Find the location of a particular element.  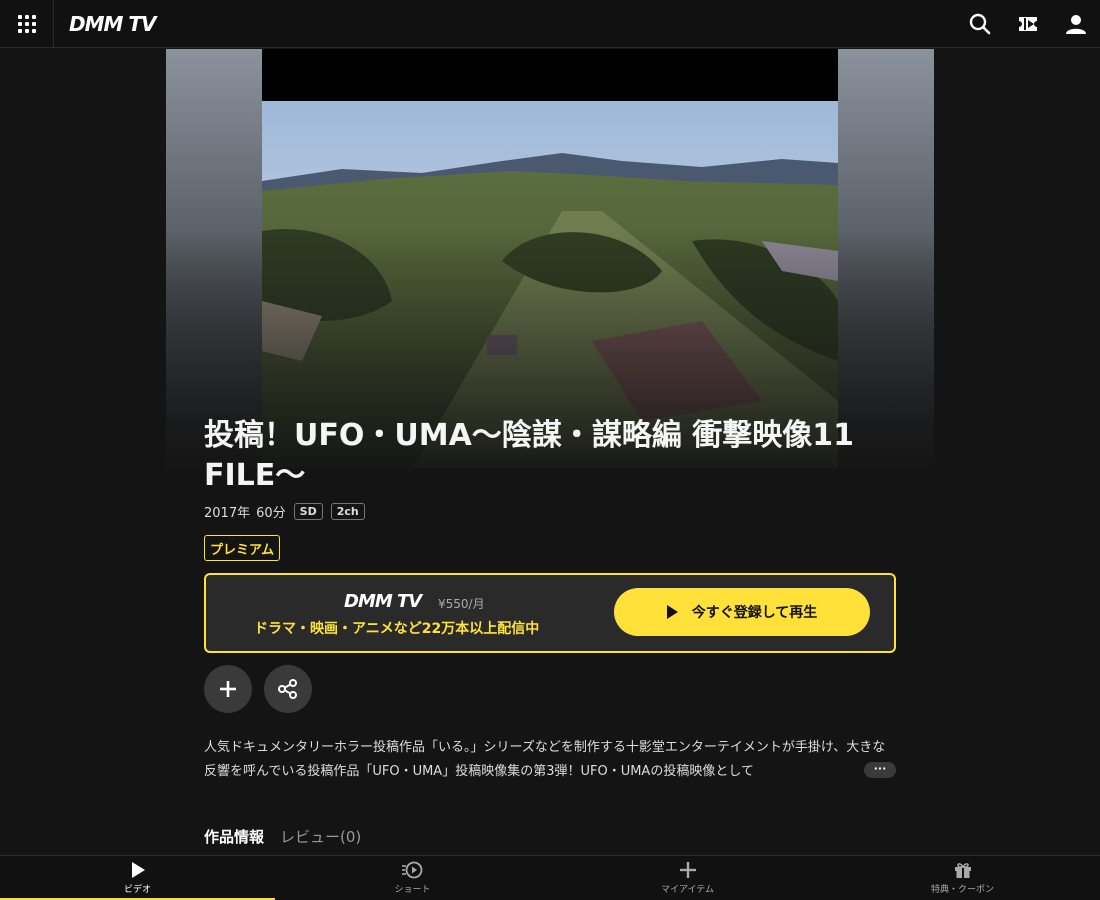

nav-video-label: ビデオ is located at coordinates (137, 890).